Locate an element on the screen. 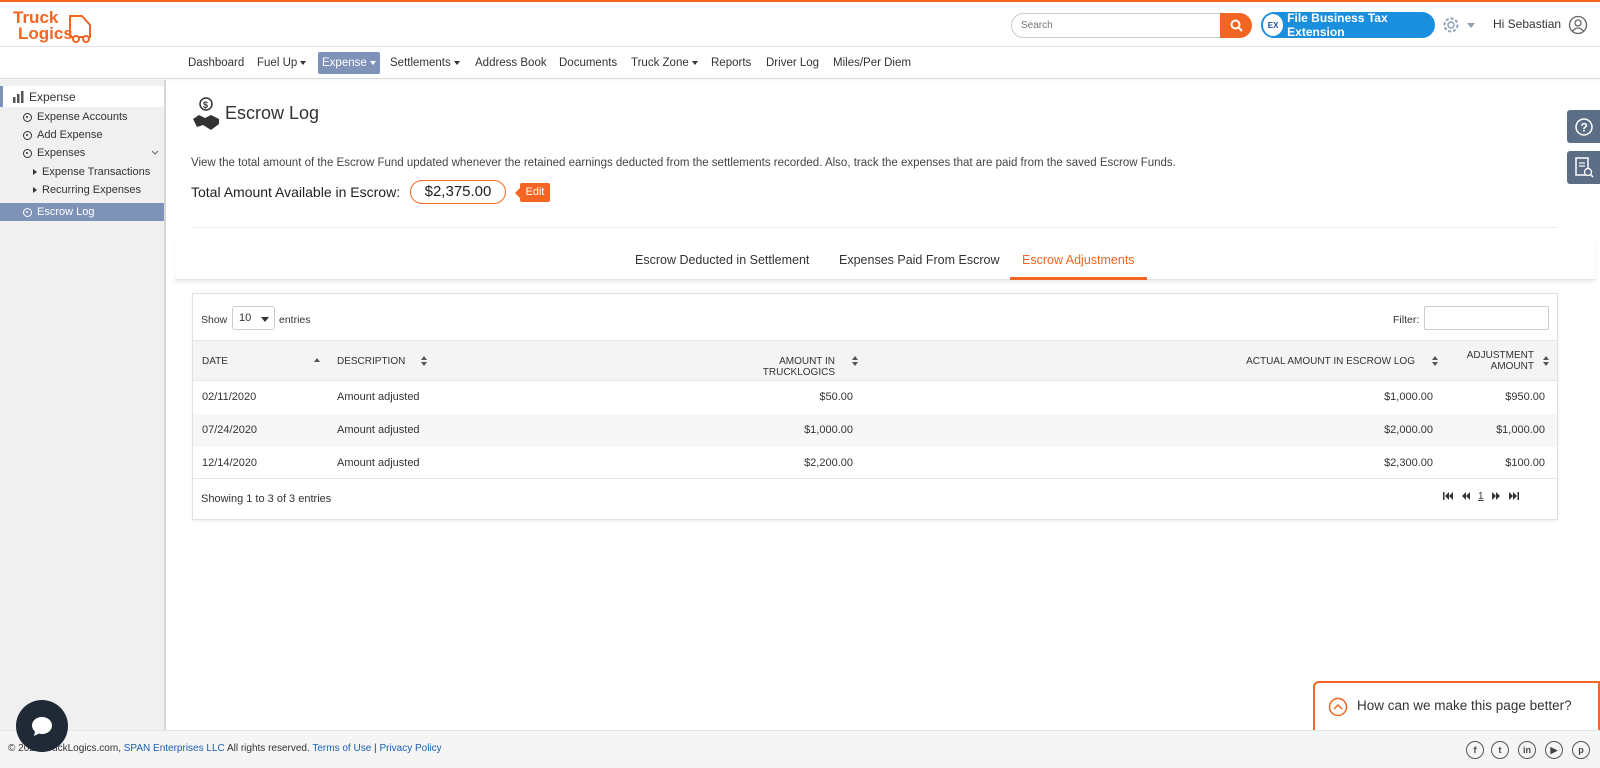 The height and width of the screenshot is (768, 1600). nav-documents: Documents is located at coordinates (588, 63).